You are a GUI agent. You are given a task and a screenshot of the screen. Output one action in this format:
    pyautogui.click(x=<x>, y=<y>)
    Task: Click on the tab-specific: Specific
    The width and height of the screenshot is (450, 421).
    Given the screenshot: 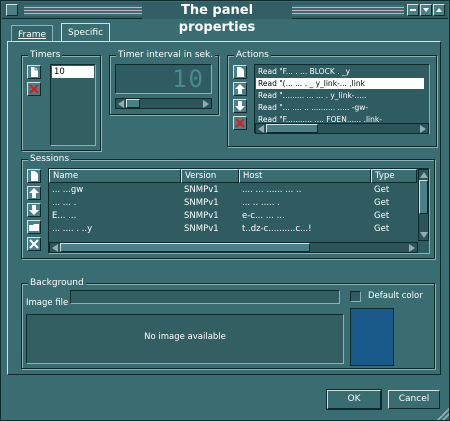 What is the action you would take?
    pyautogui.click(x=86, y=32)
    